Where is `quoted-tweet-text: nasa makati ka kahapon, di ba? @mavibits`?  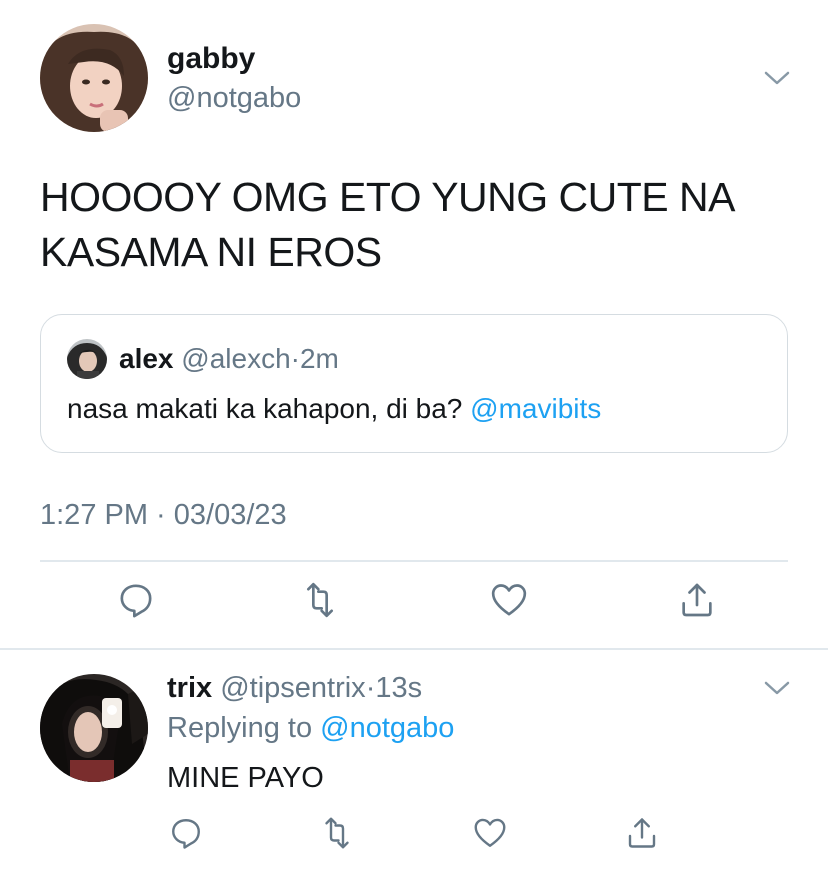 quoted-tweet-text: nasa makati ka kahapon, di ba? @mavibits is located at coordinates (334, 409).